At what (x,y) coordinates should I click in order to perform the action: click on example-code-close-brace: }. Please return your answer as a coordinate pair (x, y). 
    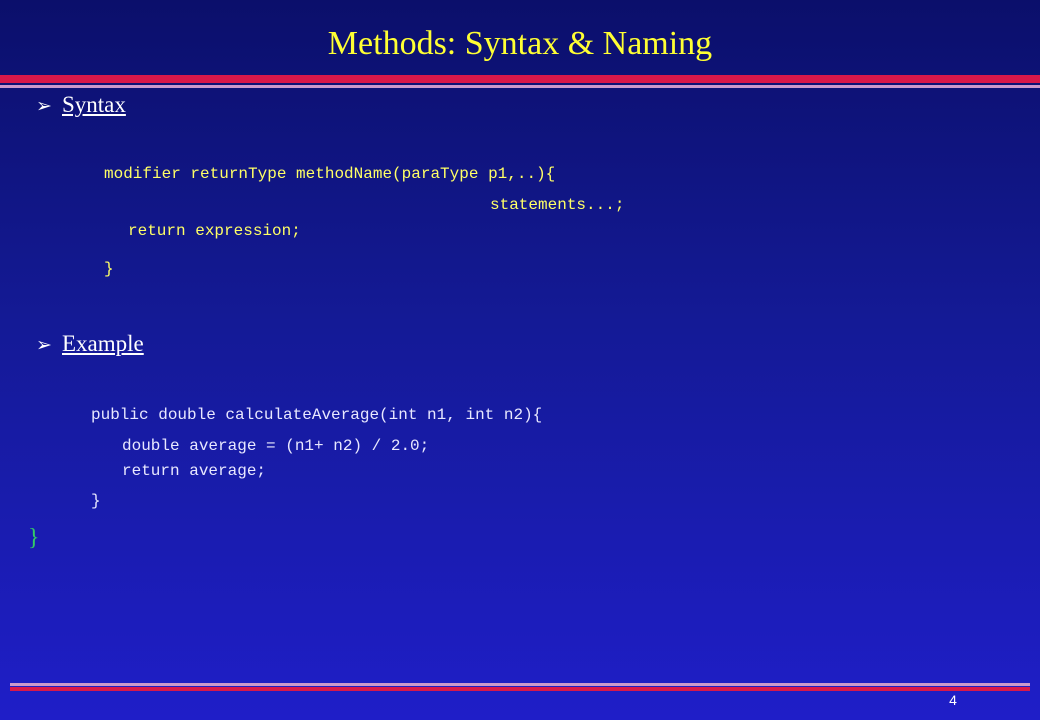
    Looking at the image, I should click on (96, 501).